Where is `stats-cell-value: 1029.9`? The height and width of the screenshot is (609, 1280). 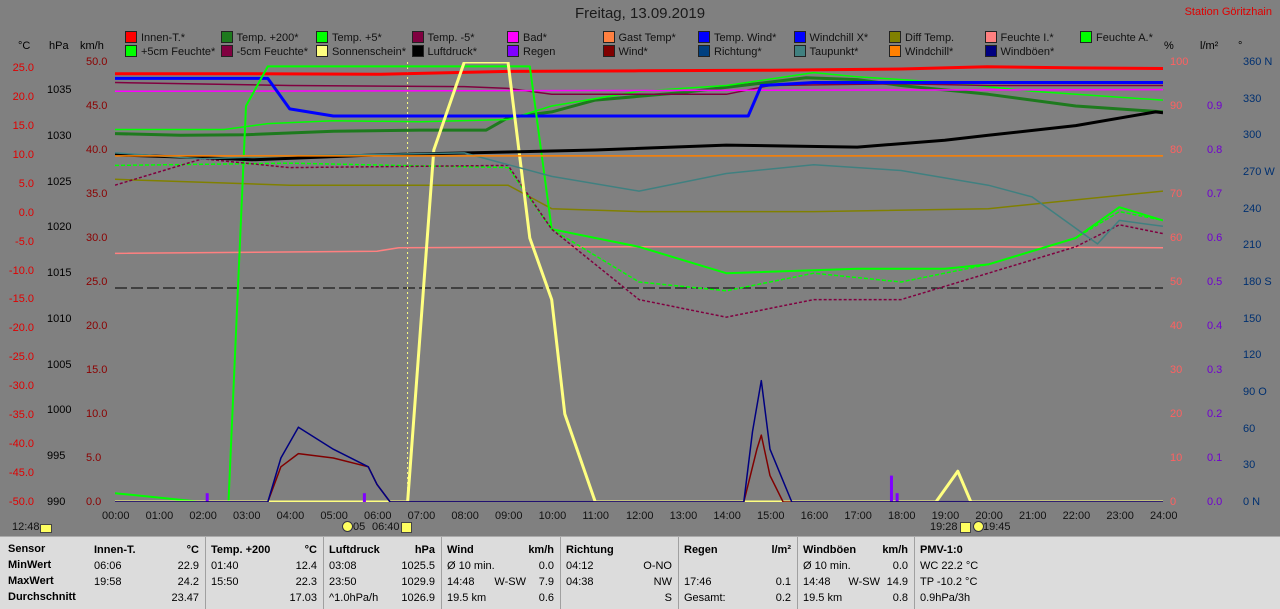 stats-cell-value: 1029.9 is located at coordinates (418, 582).